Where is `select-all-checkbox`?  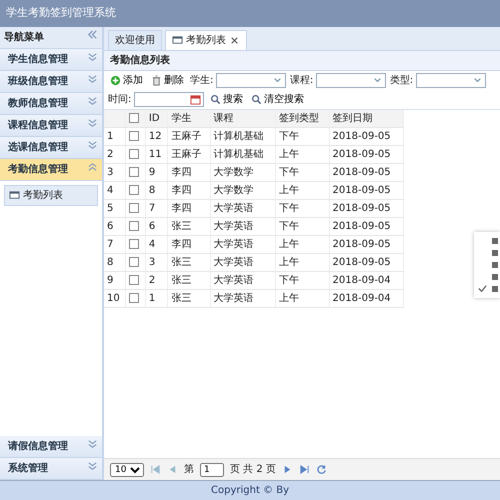
select-all-checkbox is located at coordinates (134, 117).